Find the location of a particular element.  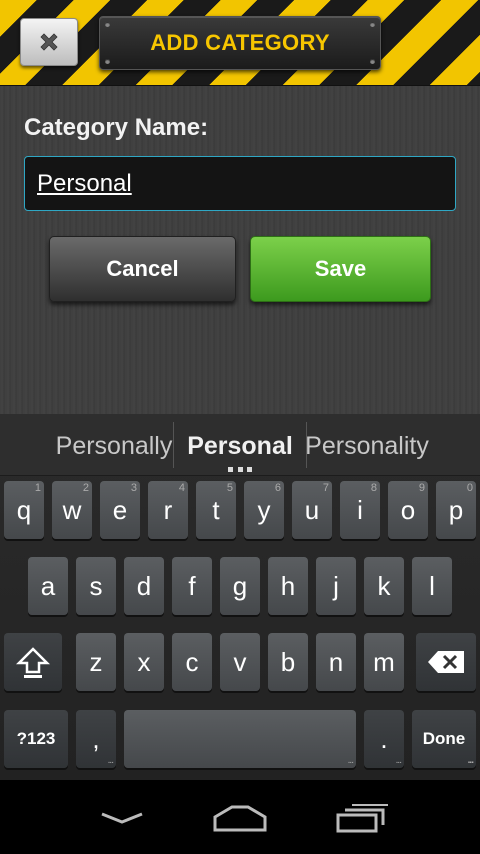

title-plate: ADD CATEGORY is located at coordinates (240, 43).